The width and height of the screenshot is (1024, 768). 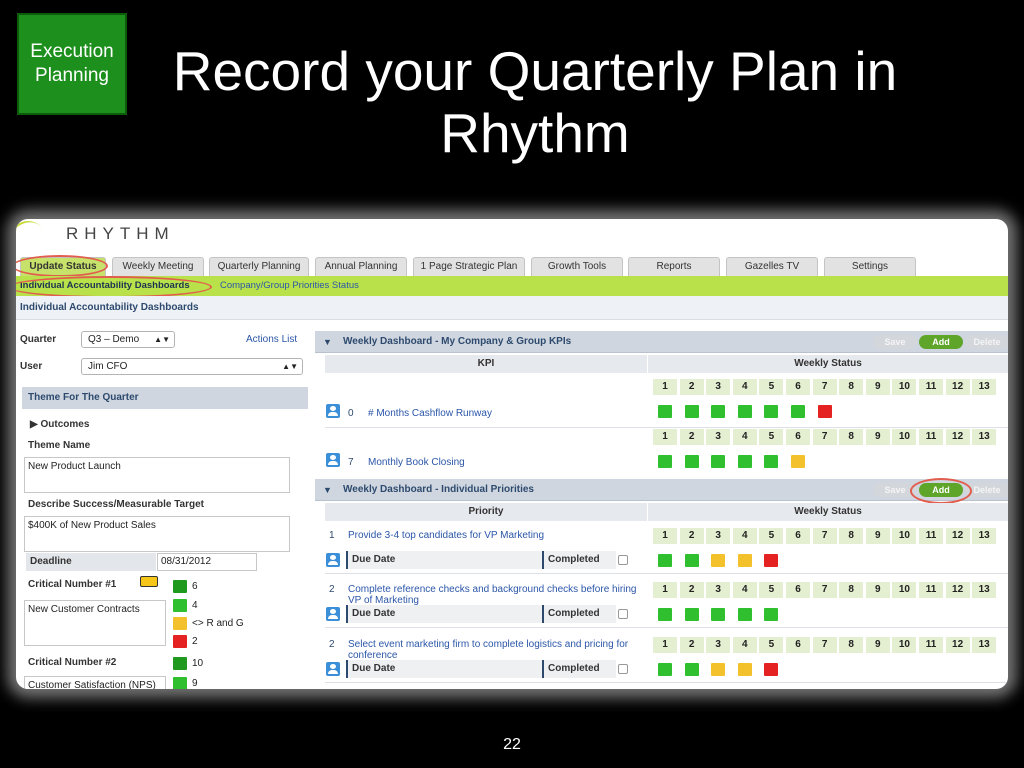 What do you see at coordinates (941, 342) in the screenshot?
I see `kpi-add-button: Add` at bounding box center [941, 342].